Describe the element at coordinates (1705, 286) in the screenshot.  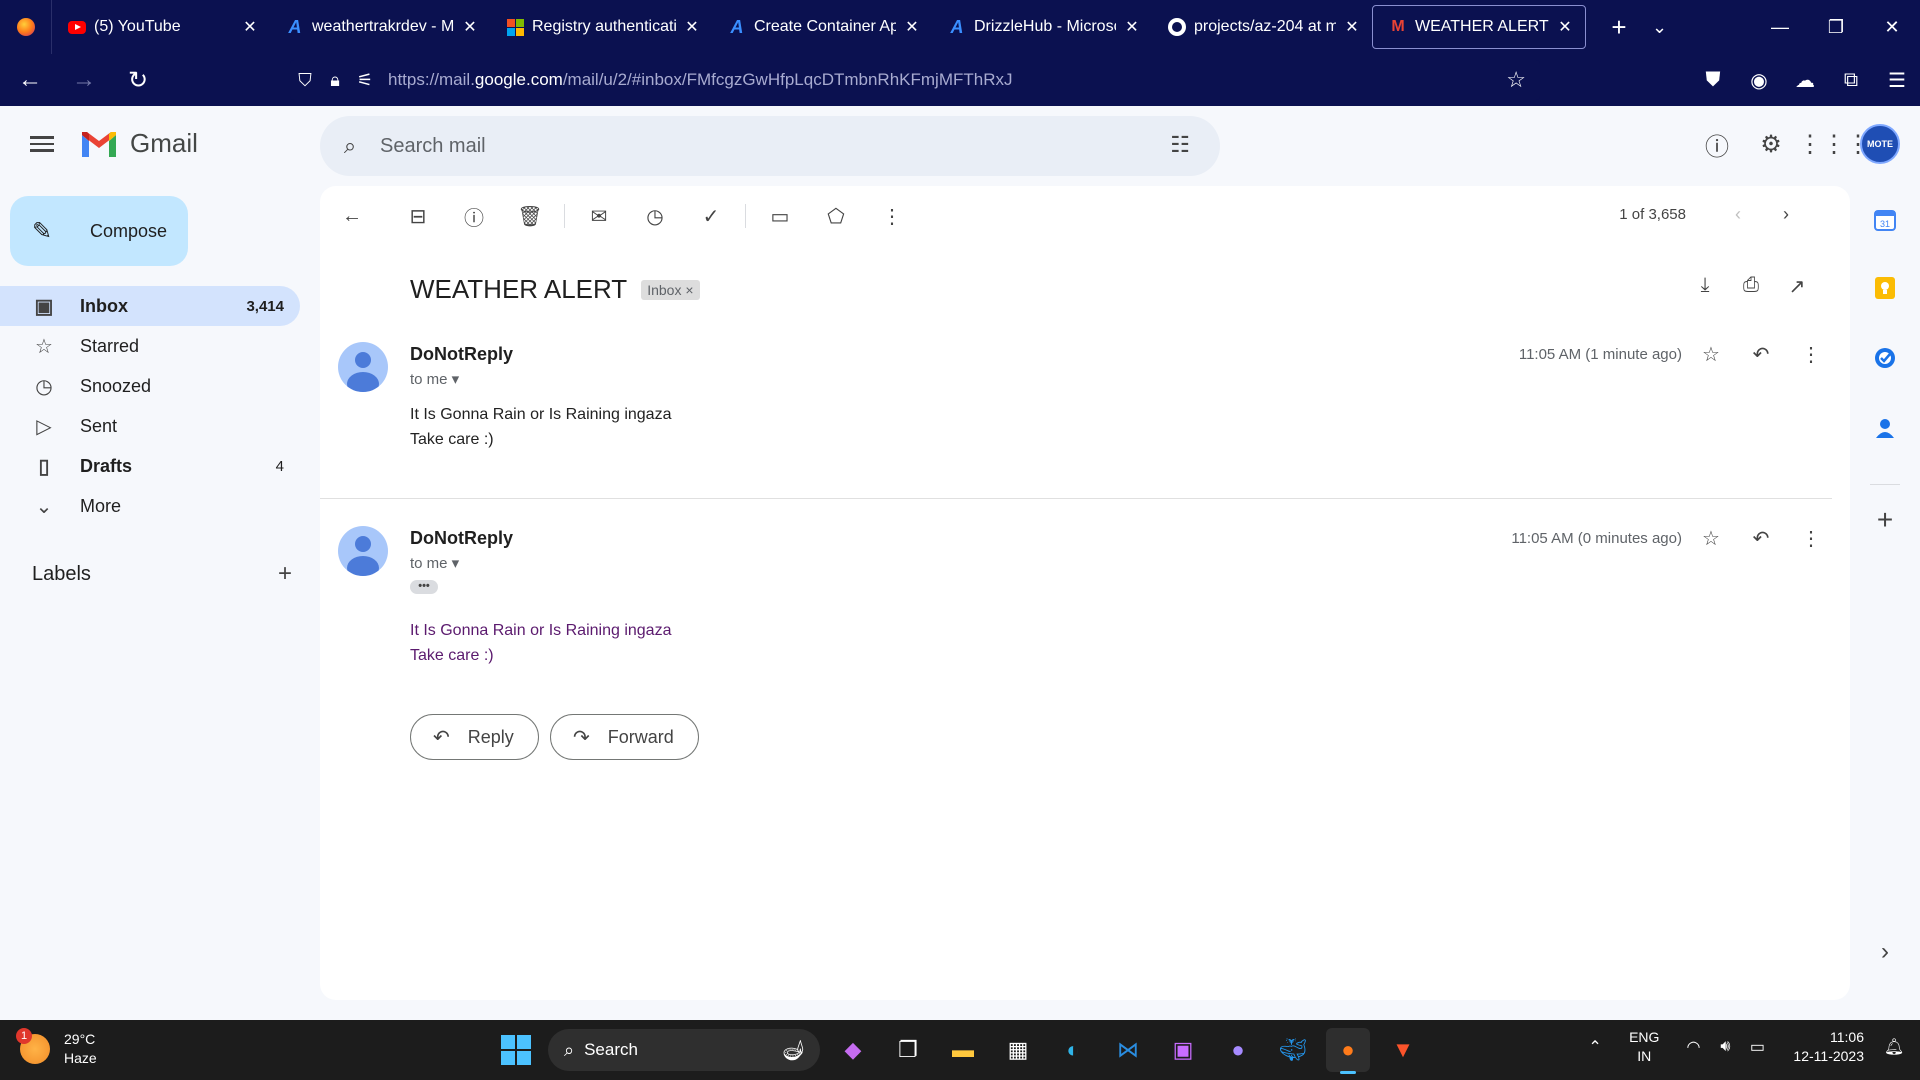
I see `collapse-all-icon: ⤓` at that location.